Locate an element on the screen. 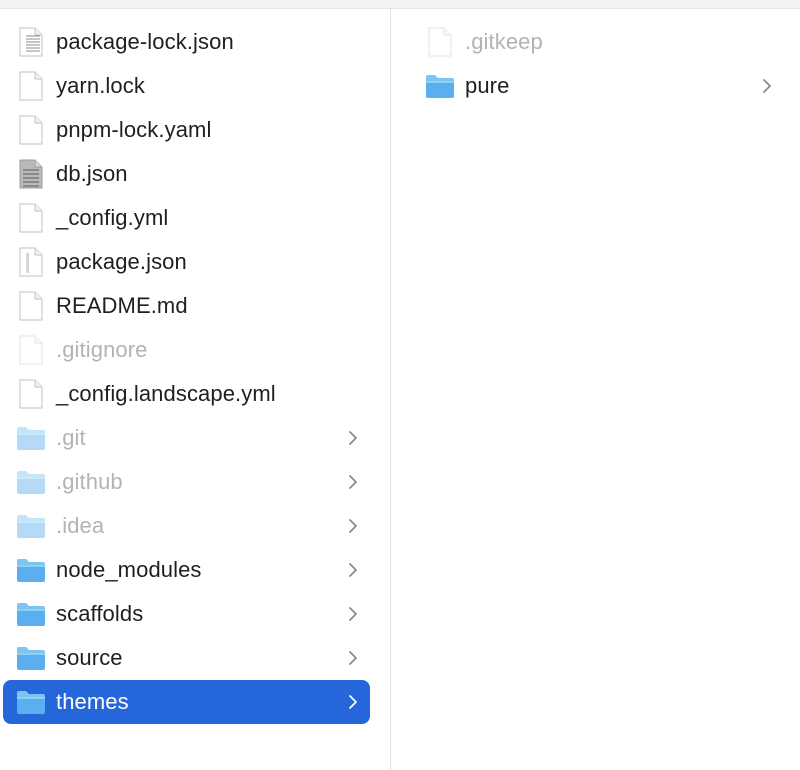  item-name: .idea is located at coordinates (80, 525).